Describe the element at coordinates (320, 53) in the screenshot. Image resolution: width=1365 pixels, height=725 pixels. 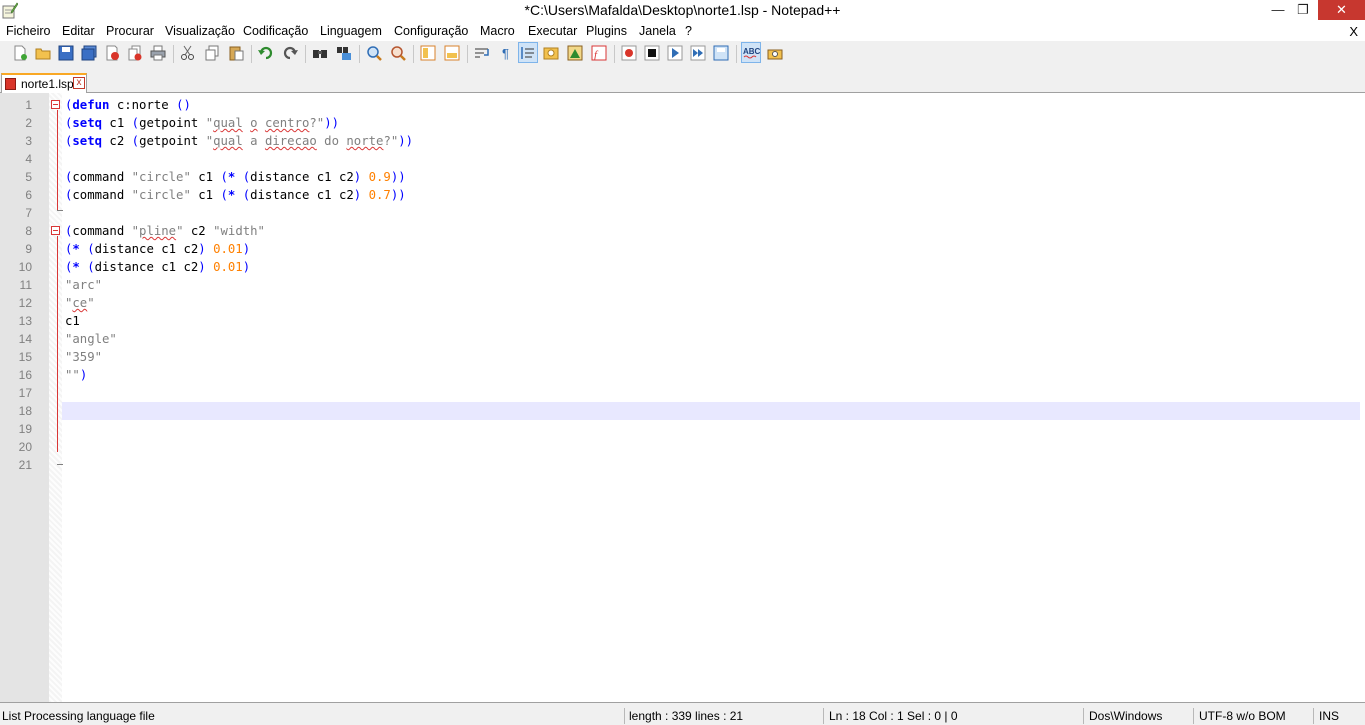
I see `find-icon` at that location.